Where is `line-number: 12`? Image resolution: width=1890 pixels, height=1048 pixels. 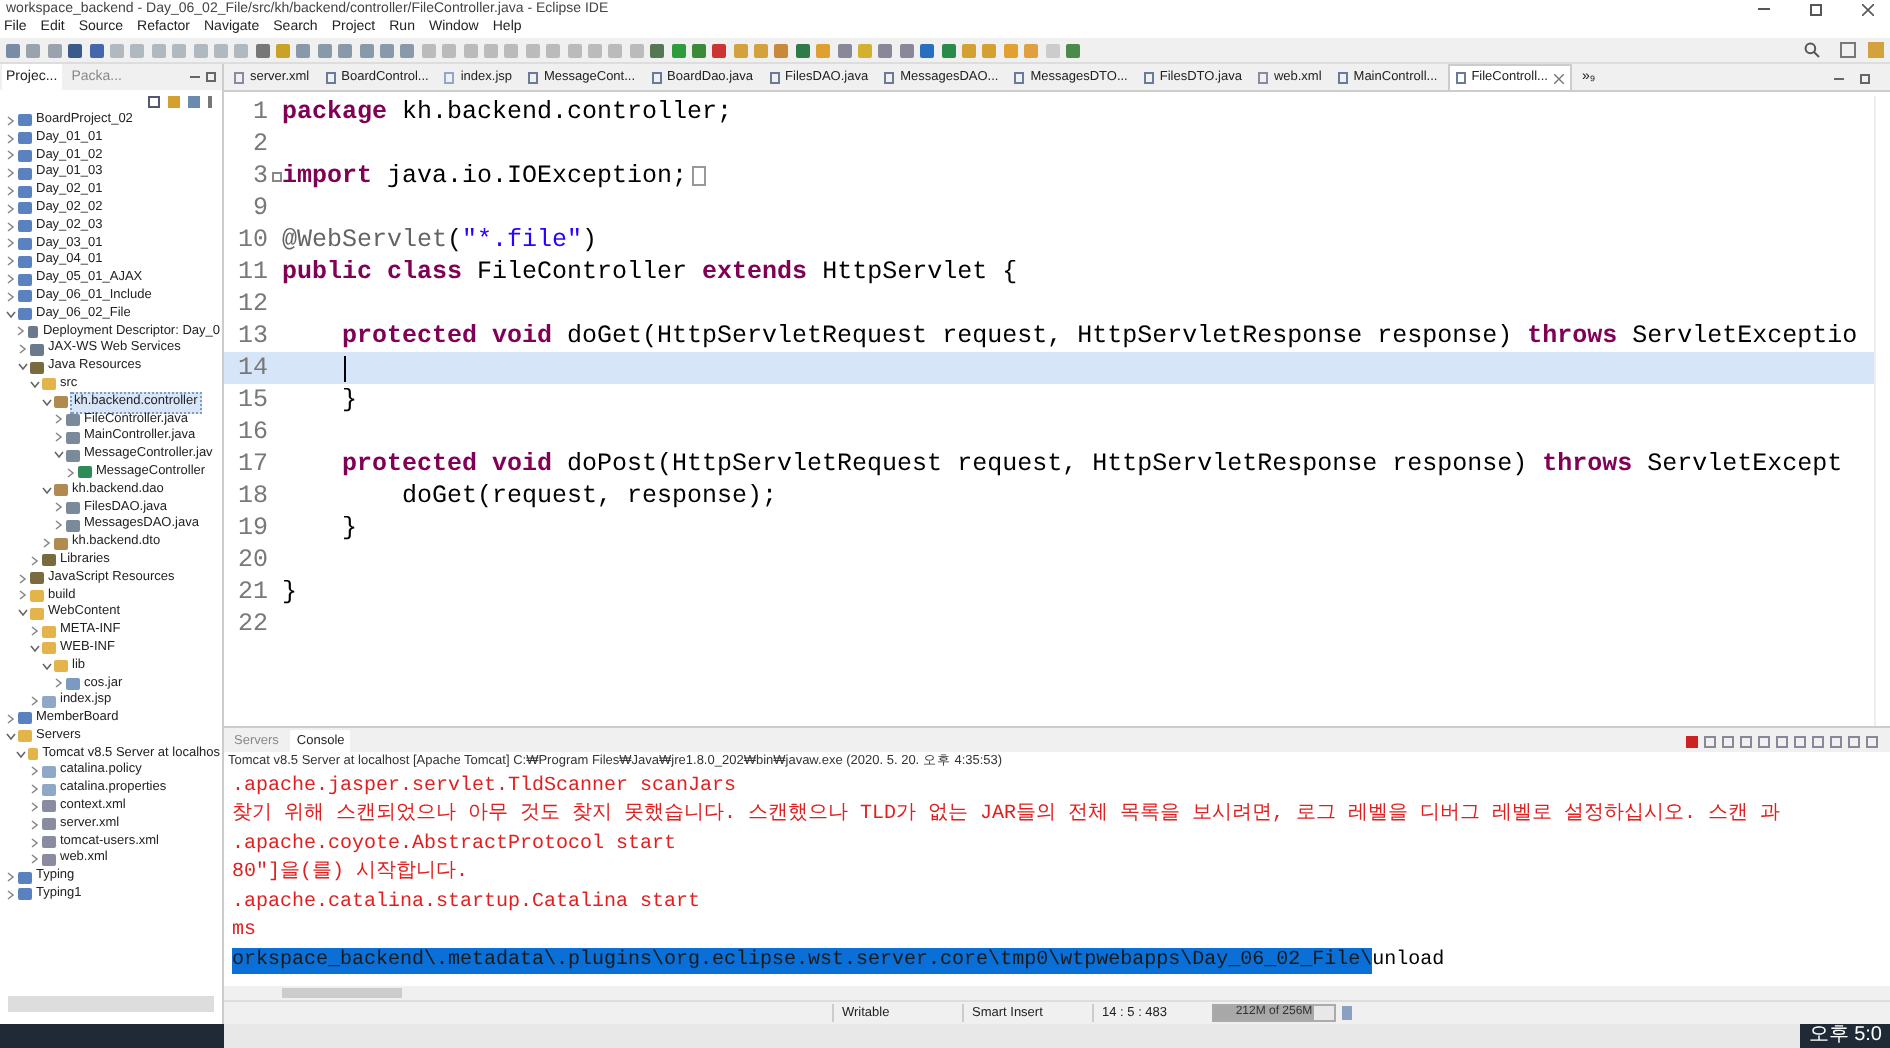 line-number: 12 is located at coordinates (252, 304).